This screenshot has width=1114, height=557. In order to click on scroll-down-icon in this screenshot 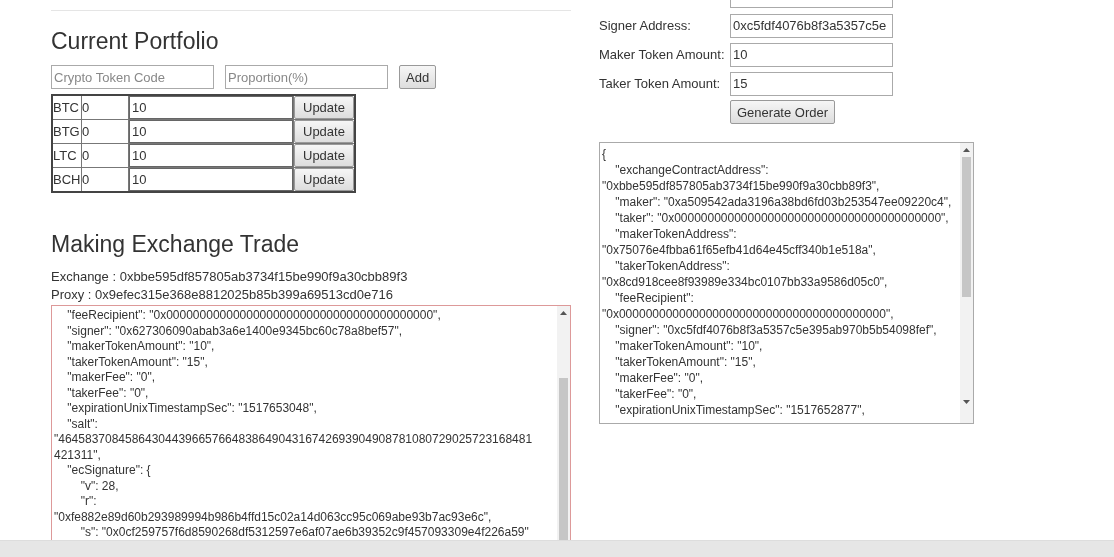, I will do `click(966, 402)`.